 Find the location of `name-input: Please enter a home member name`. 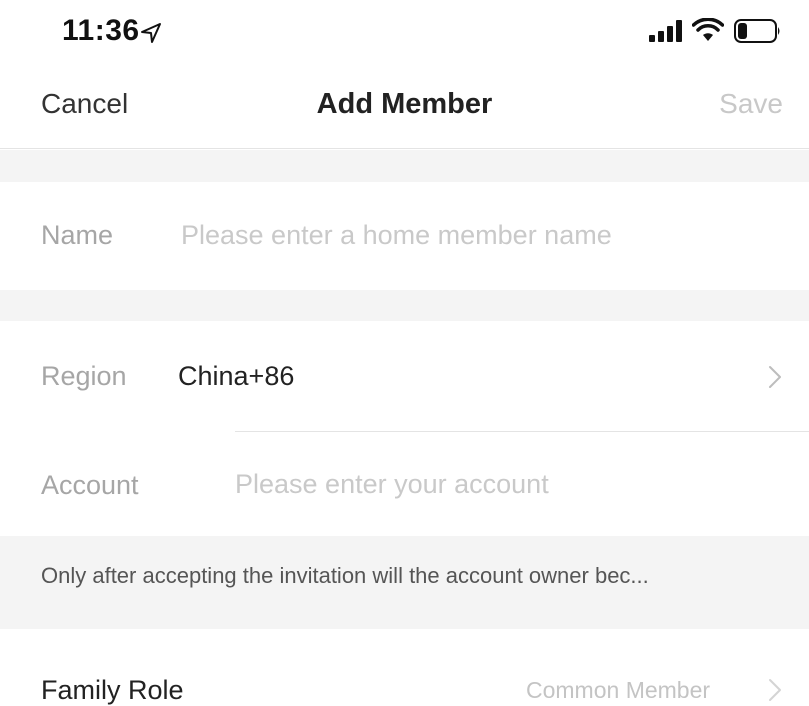

name-input: Please enter a home member name is located at coordinates (396, 235).